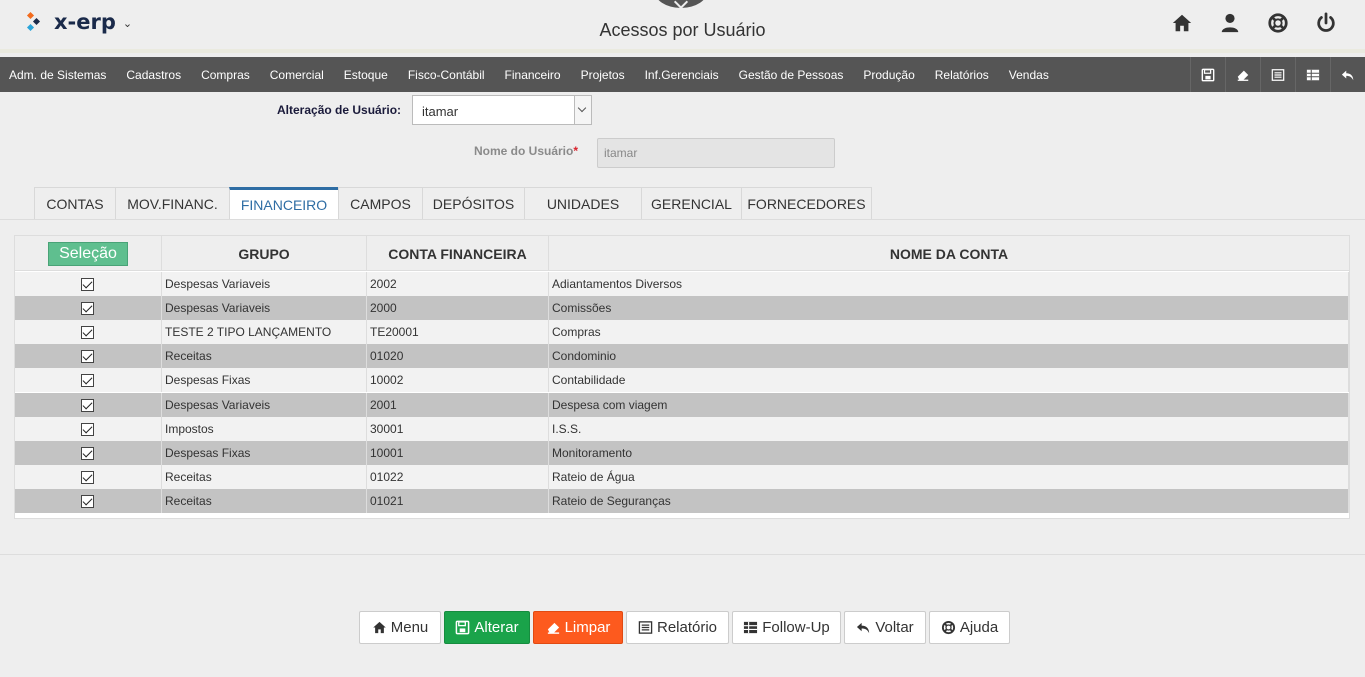  What do you see at coordinates (962, 75) in the screenshot?
I see `menu-item-relatorios: Relatórios` at bounding box center [962, 75].